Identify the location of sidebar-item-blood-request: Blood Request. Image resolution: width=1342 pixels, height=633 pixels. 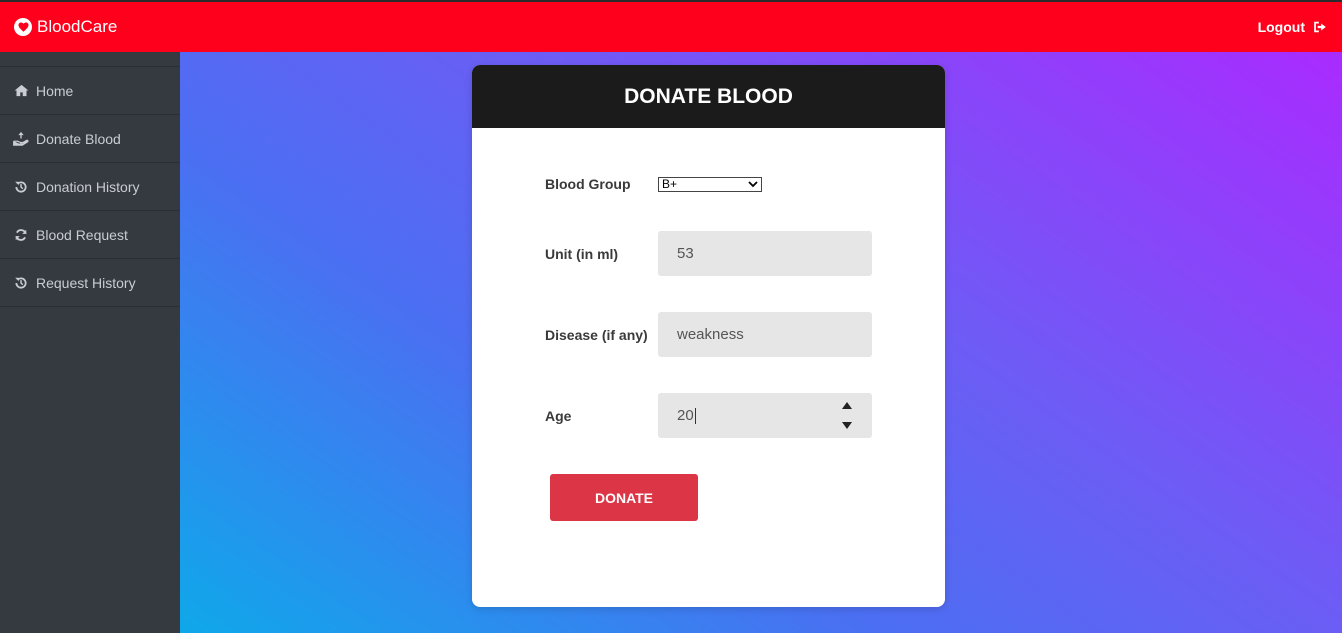
(90, 235).